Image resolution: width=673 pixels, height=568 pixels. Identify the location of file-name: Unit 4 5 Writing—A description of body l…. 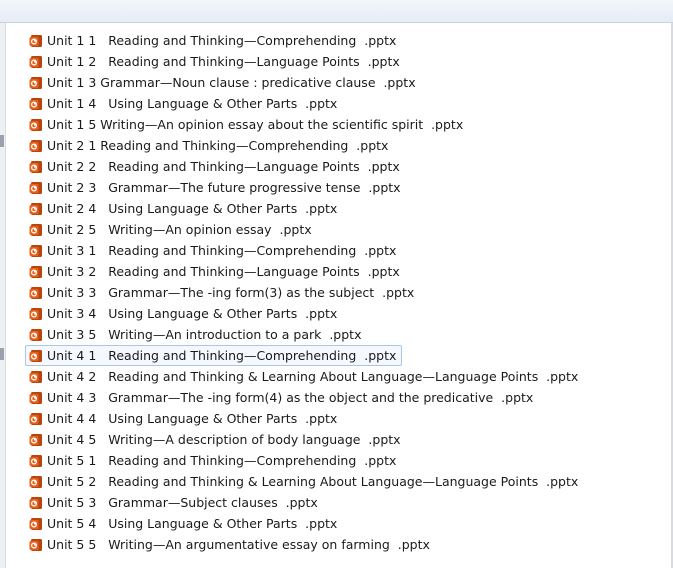
(224, 439).